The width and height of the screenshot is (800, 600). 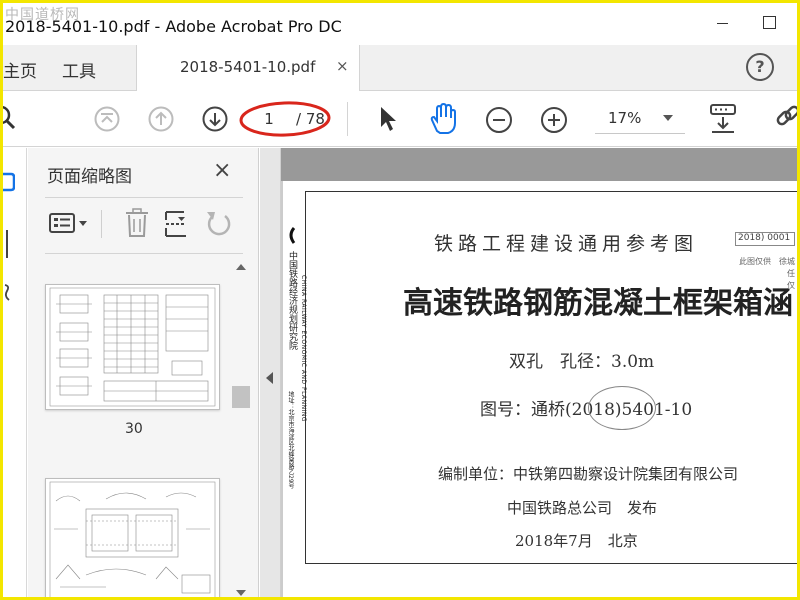 I want to click on publish-date: 2018年7月 北京, so click(x=576, y=541).